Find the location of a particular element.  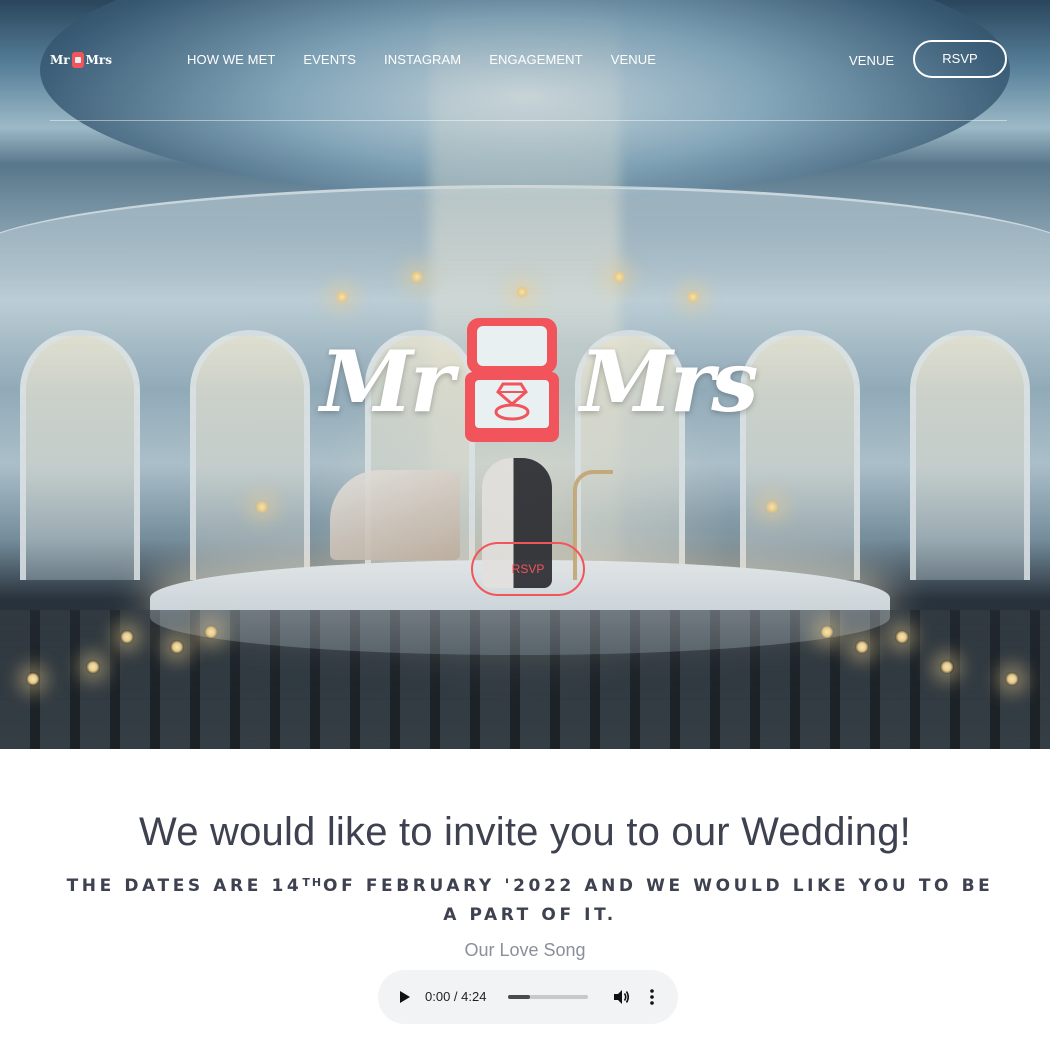

nav-instagram: INSTAGRAM is located at coordinates (422, 60).